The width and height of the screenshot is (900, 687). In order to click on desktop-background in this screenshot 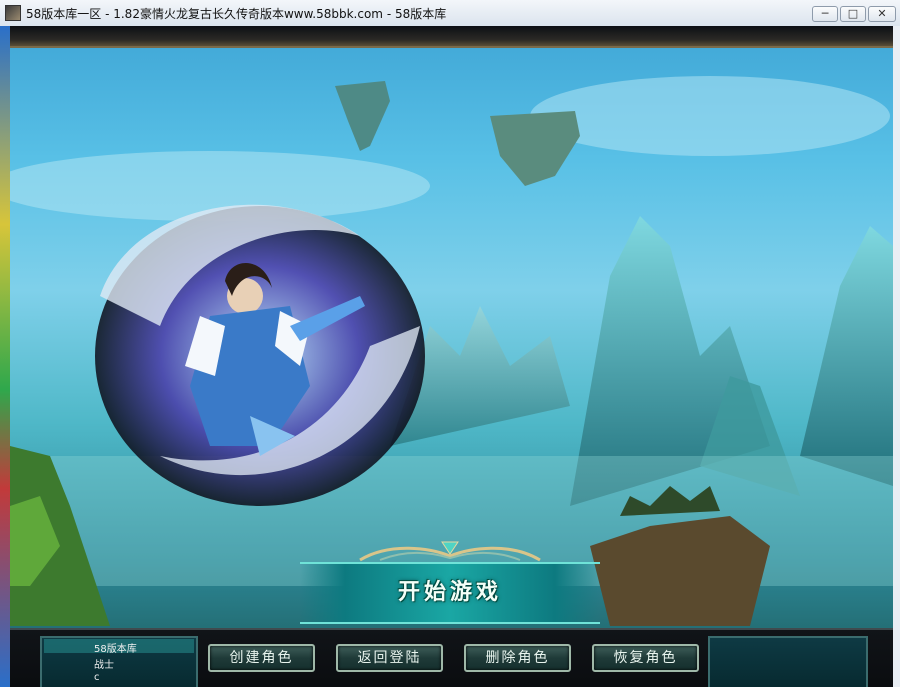, I will do `click(5, 356)`.